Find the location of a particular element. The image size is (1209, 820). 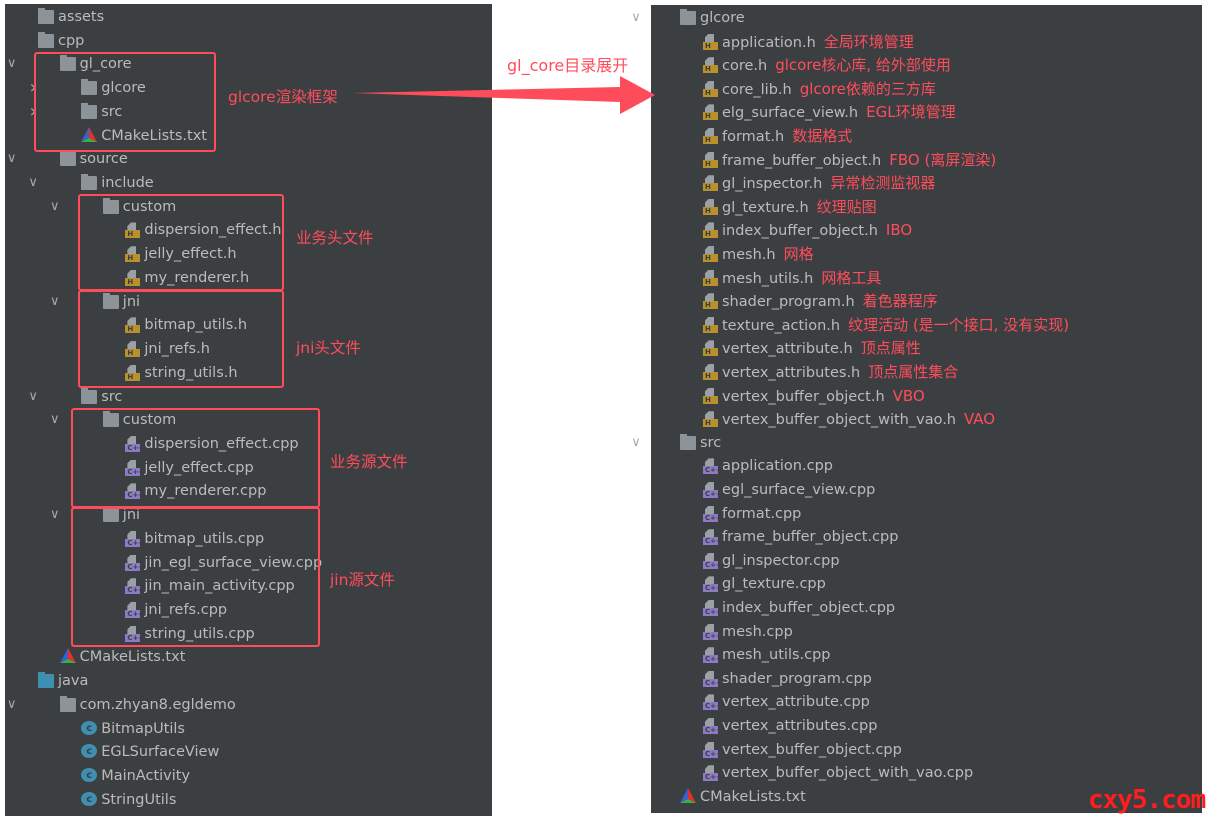

watermark: cxy5.com is located at coordinates (1147, 800).